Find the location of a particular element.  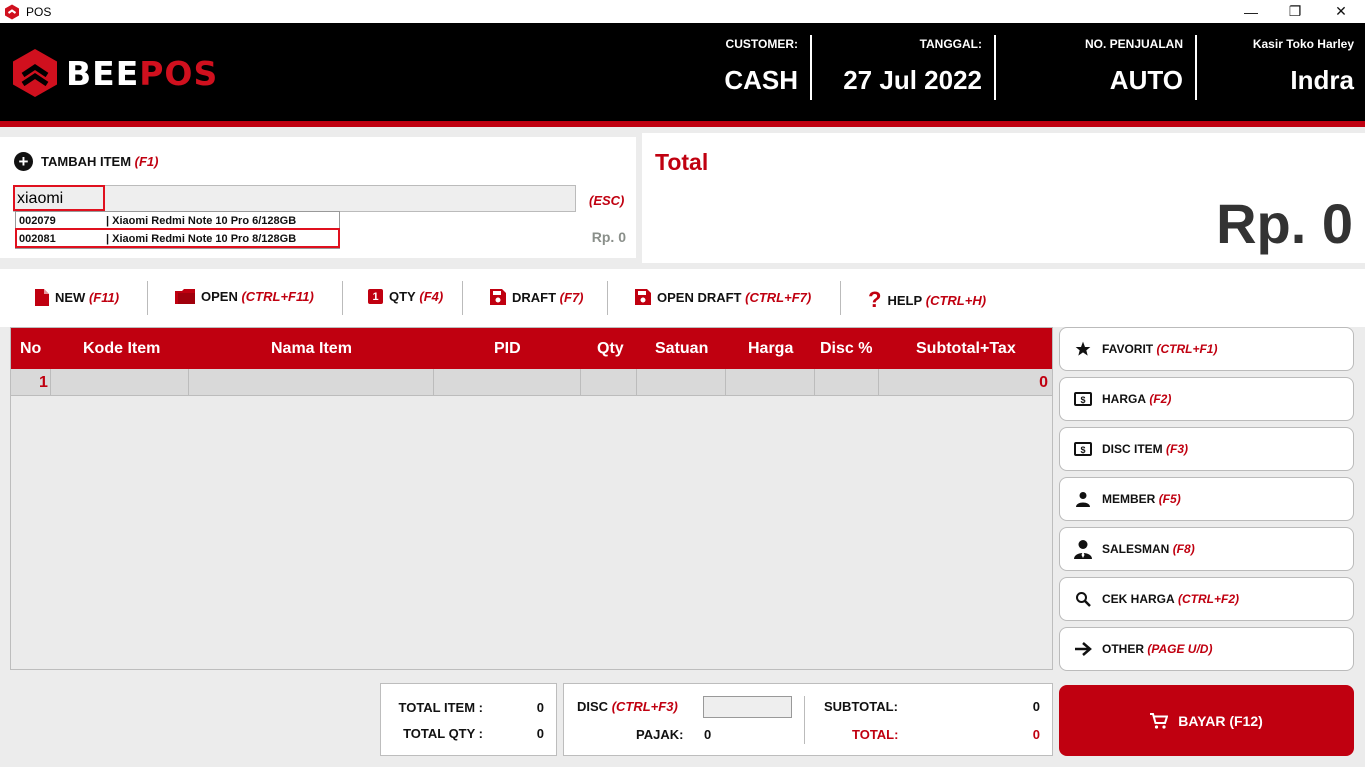

disc-input is located at coordinates (747, 707).